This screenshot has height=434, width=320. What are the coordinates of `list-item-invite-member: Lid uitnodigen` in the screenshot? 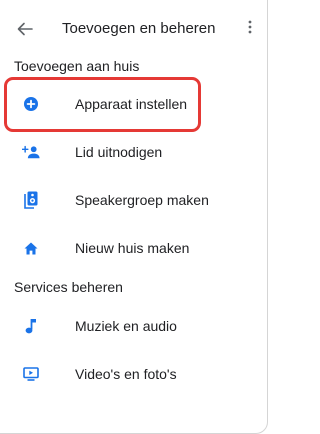 It's located at (133, 152).